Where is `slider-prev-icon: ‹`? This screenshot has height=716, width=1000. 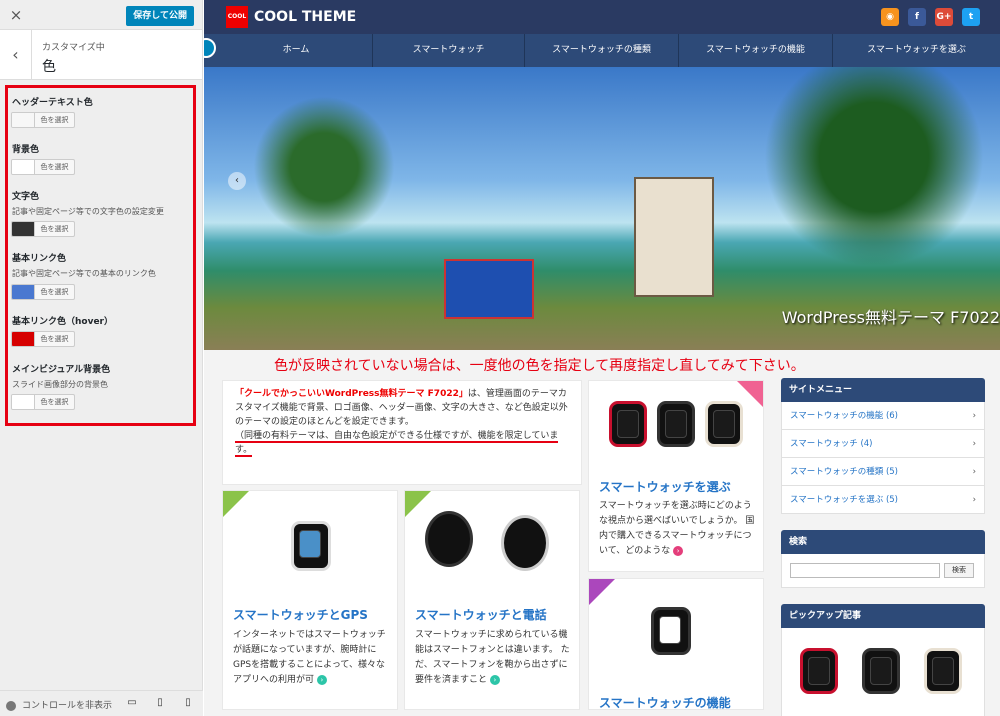
slider-prev-icon: ‹ is located at coordinates (237, 181).